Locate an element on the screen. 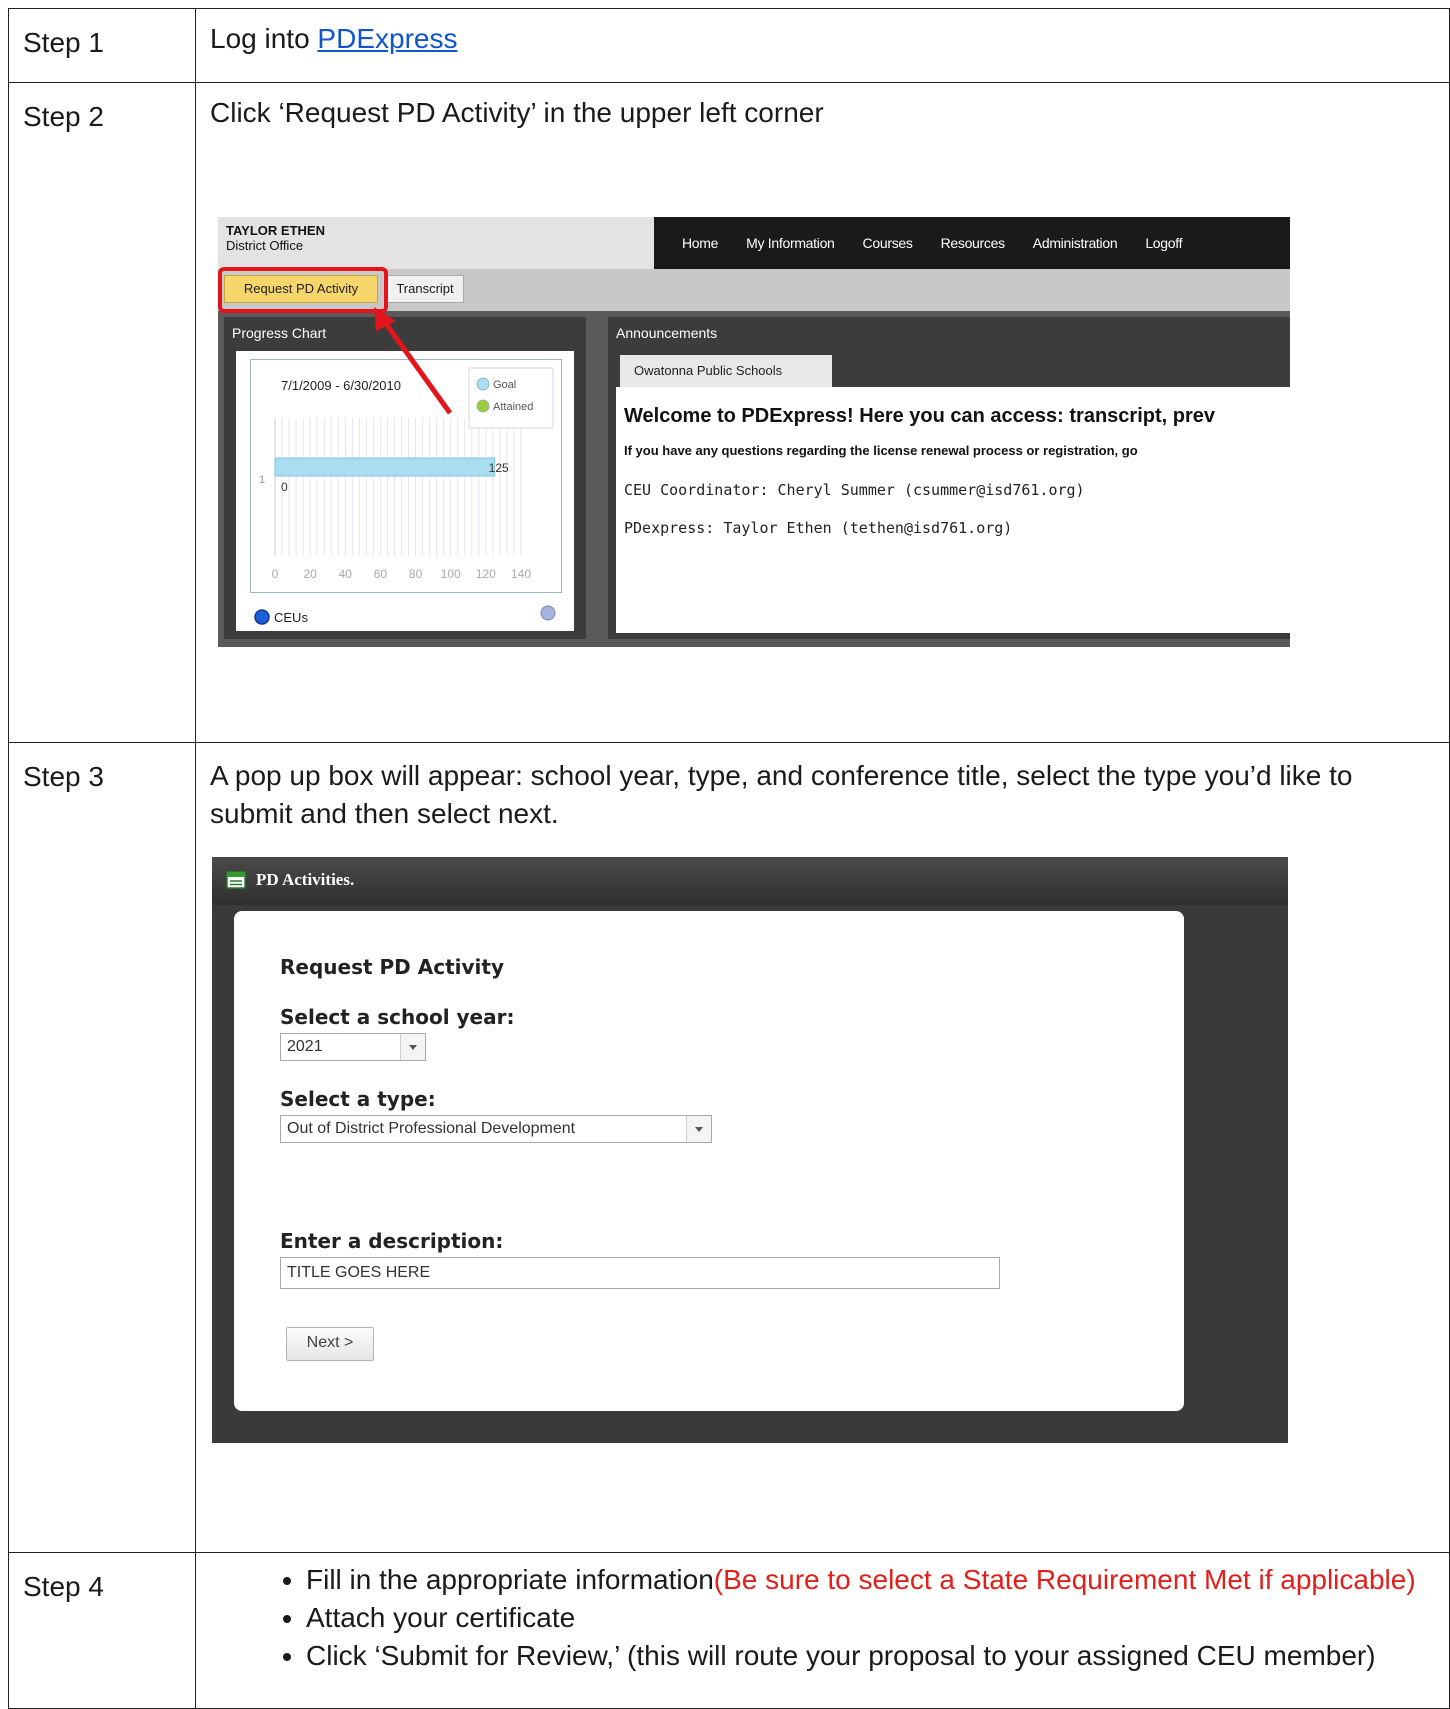 The width and height of the screenshot is (1450, 1709). x-tick-label: 80 is located at coordinates (416, 574).